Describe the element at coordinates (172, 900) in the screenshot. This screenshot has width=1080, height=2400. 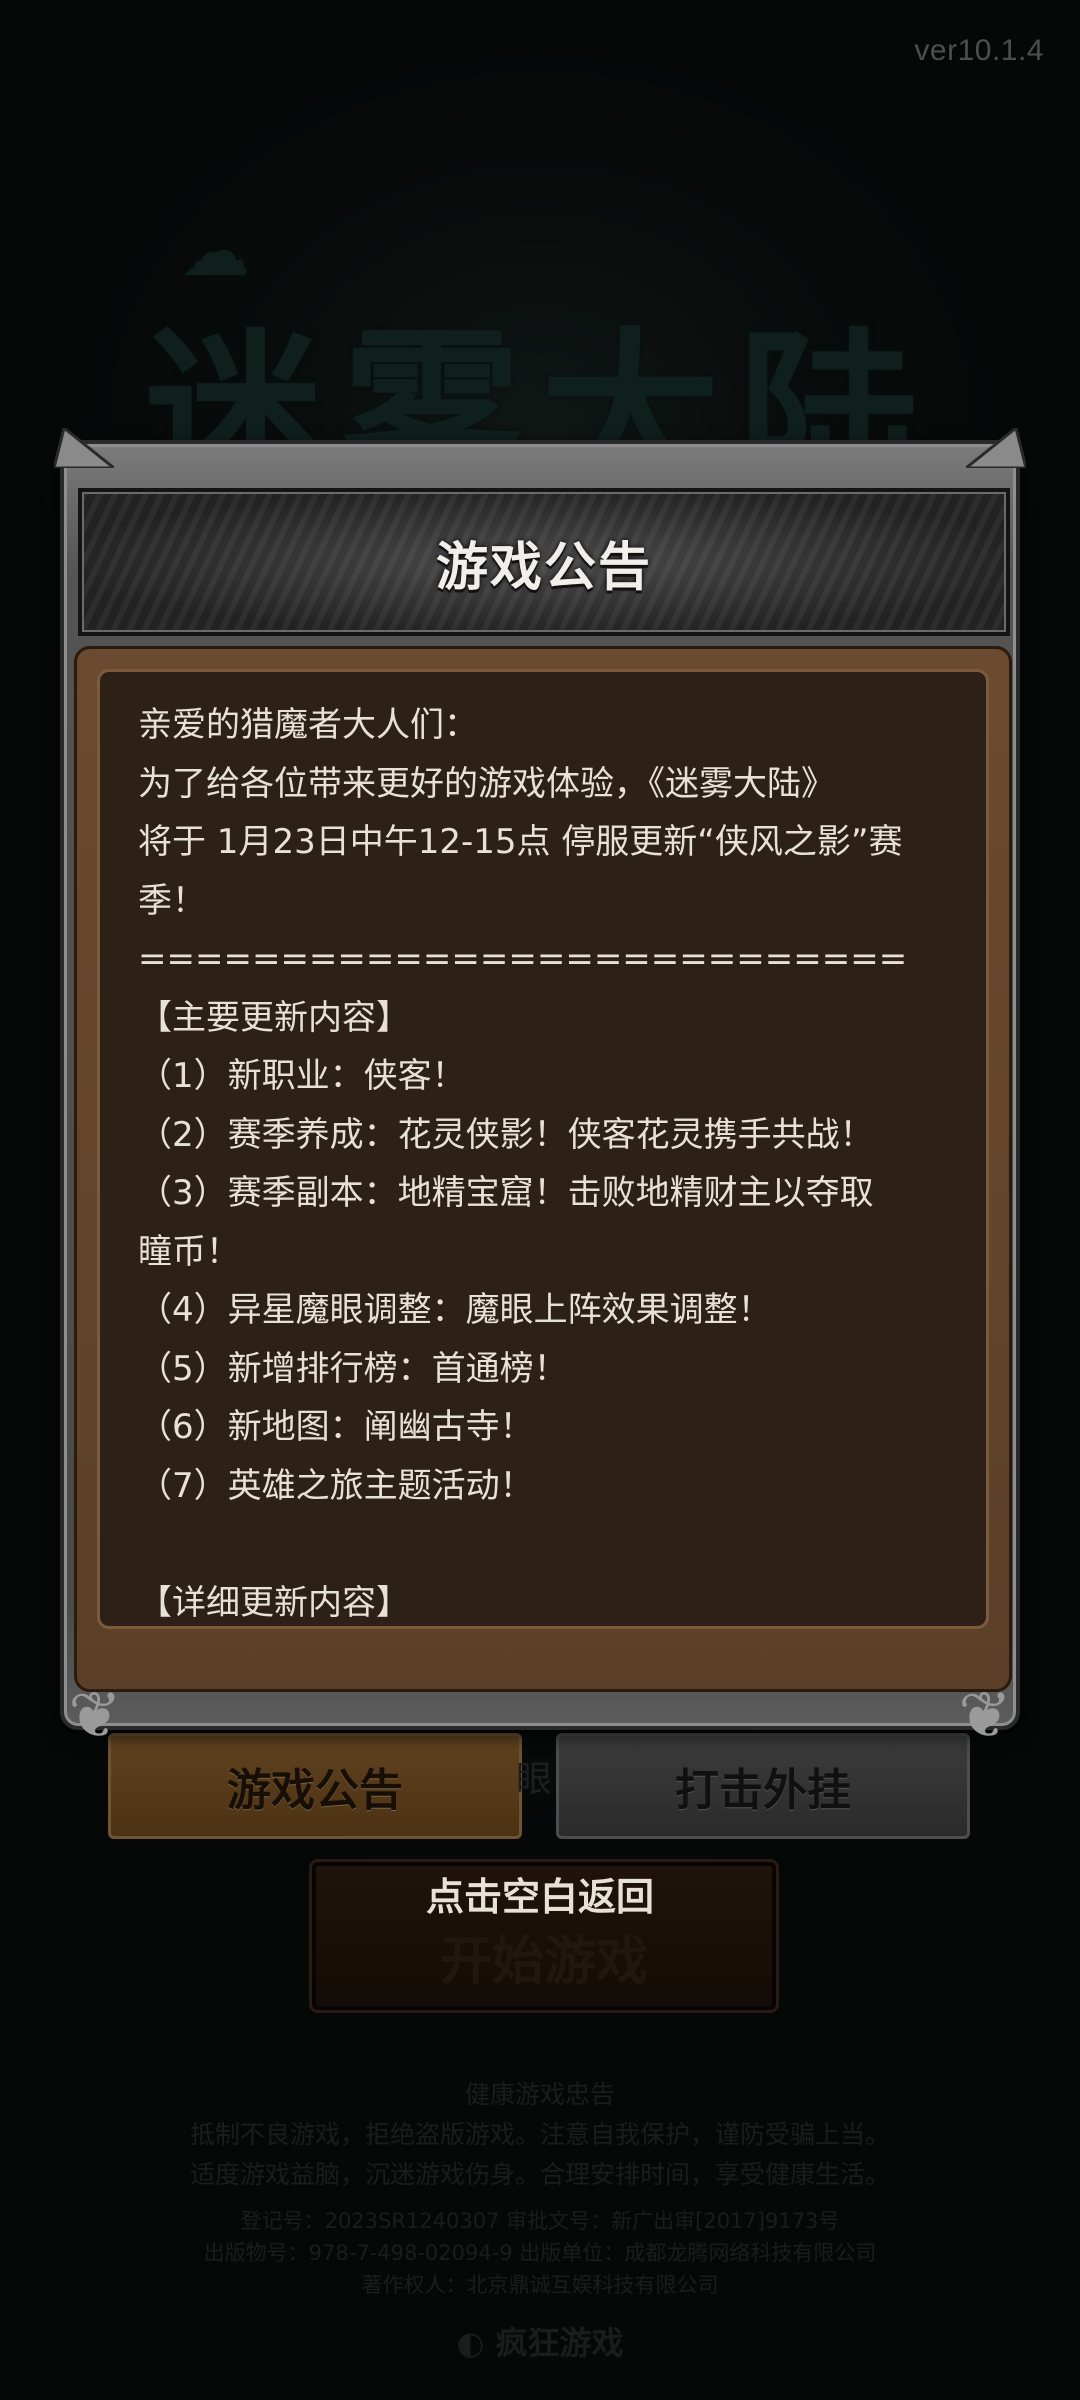
I see `announcement-line: 季！` at that location.